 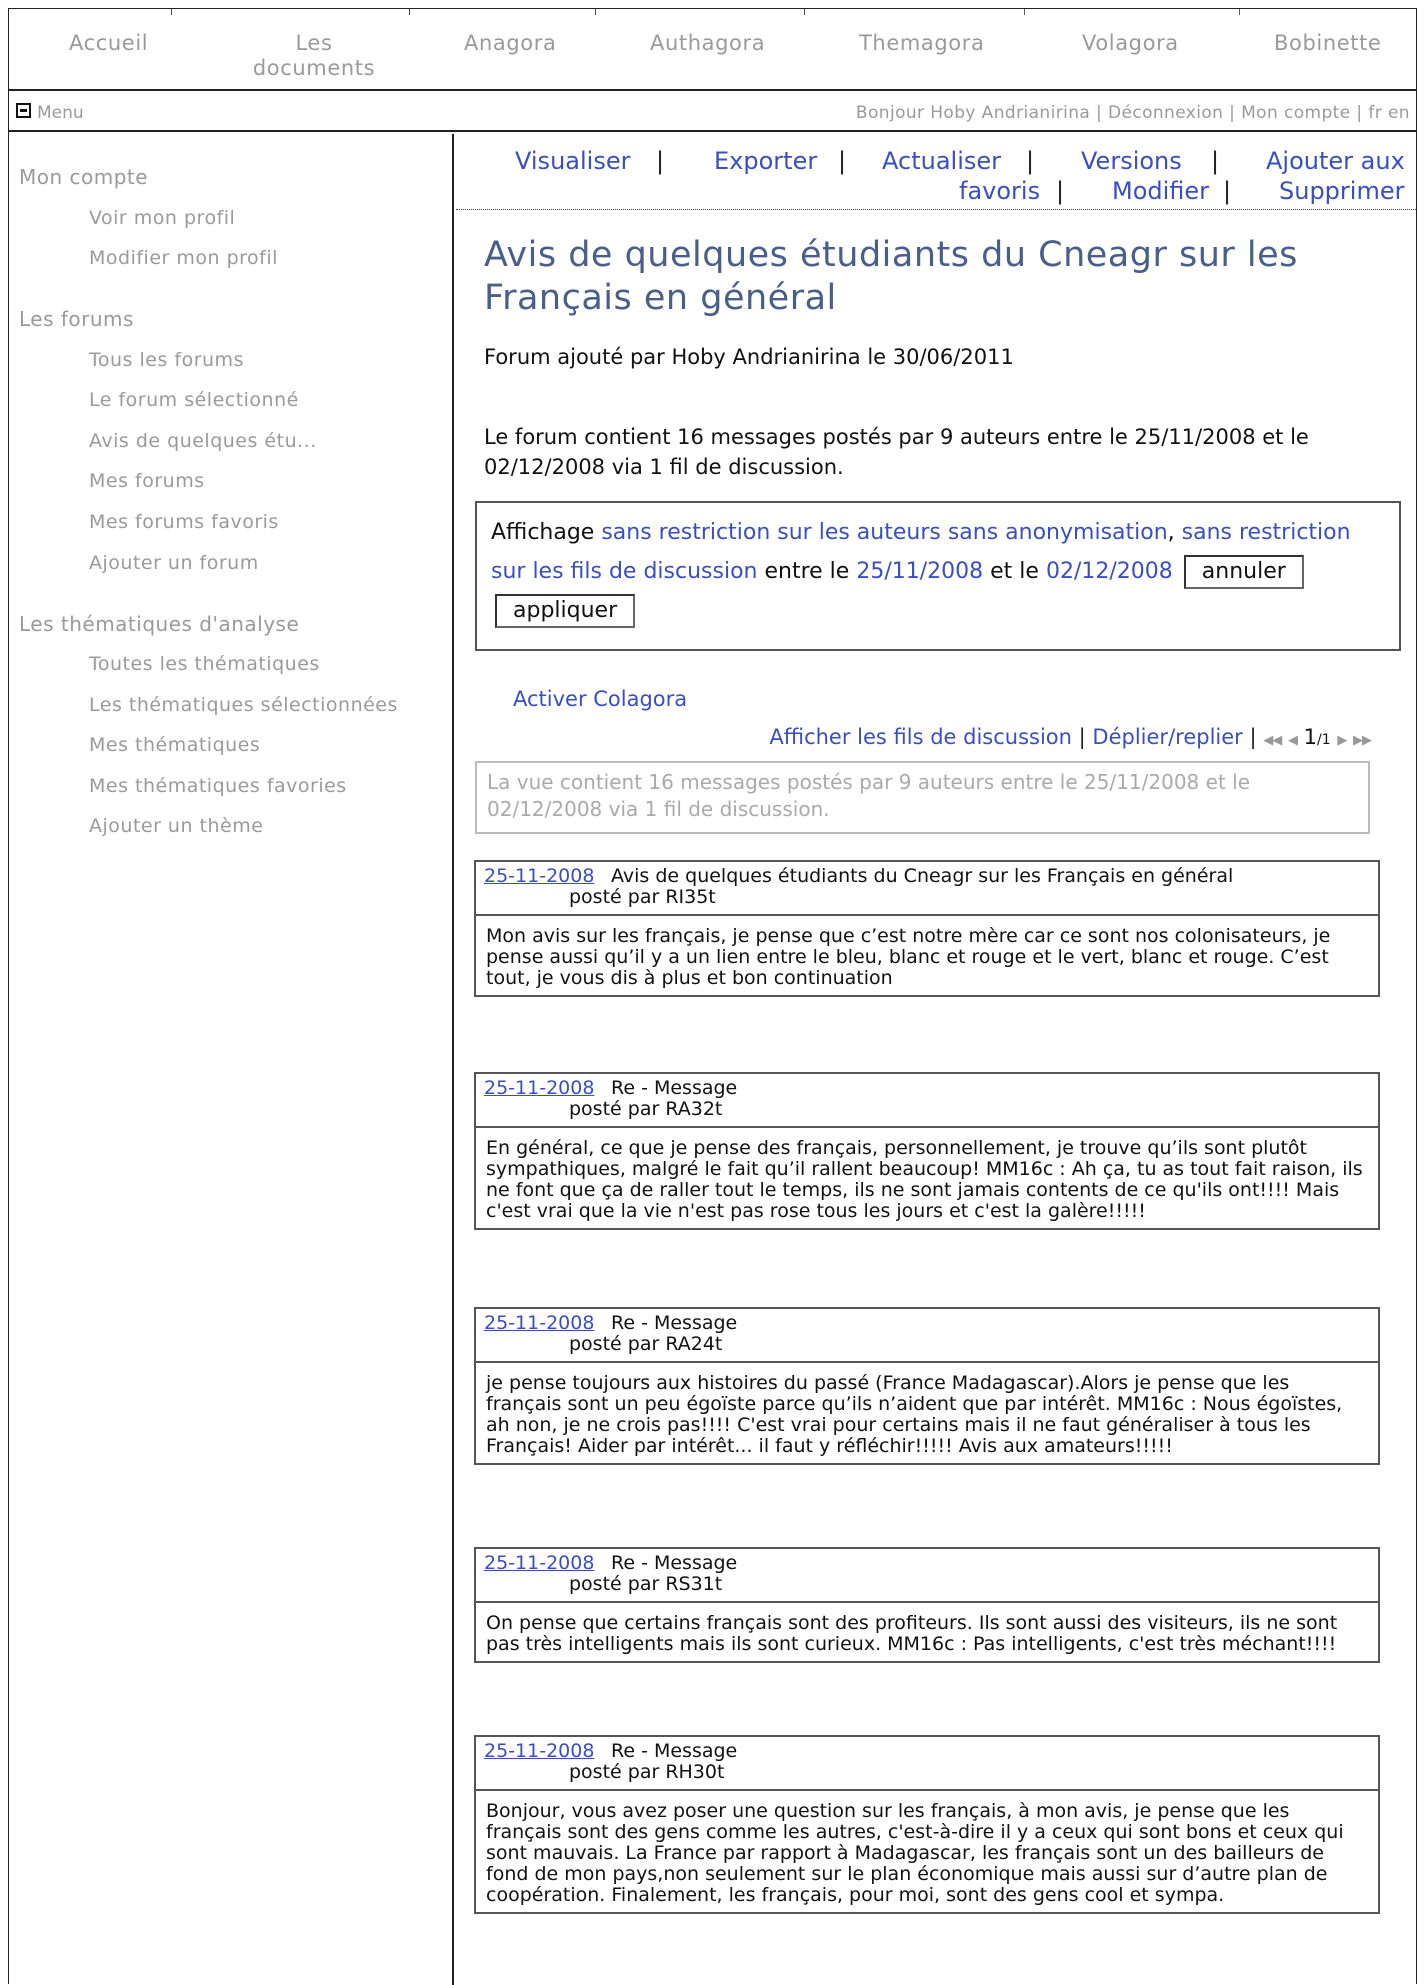 What do you see at coordinates (159, 624) in the screenshot?
I see `sidebar-heading-themes: Les thématiques d'analyse` at bounding box center [159, 624].